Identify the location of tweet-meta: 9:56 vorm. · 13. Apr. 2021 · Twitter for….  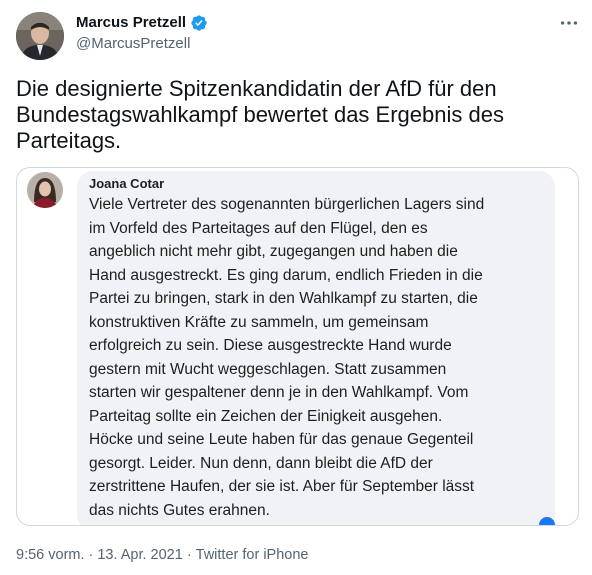
(162, 555).